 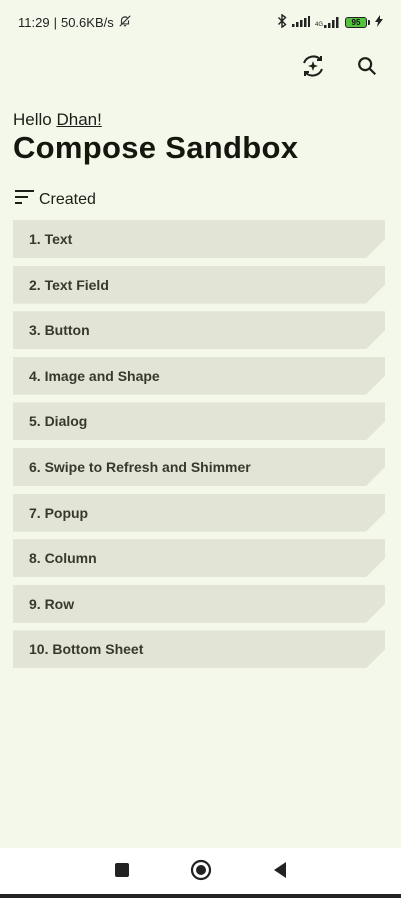 I want to click on list-item-label: 4. Image and Shape, so click(x=94, y=375).